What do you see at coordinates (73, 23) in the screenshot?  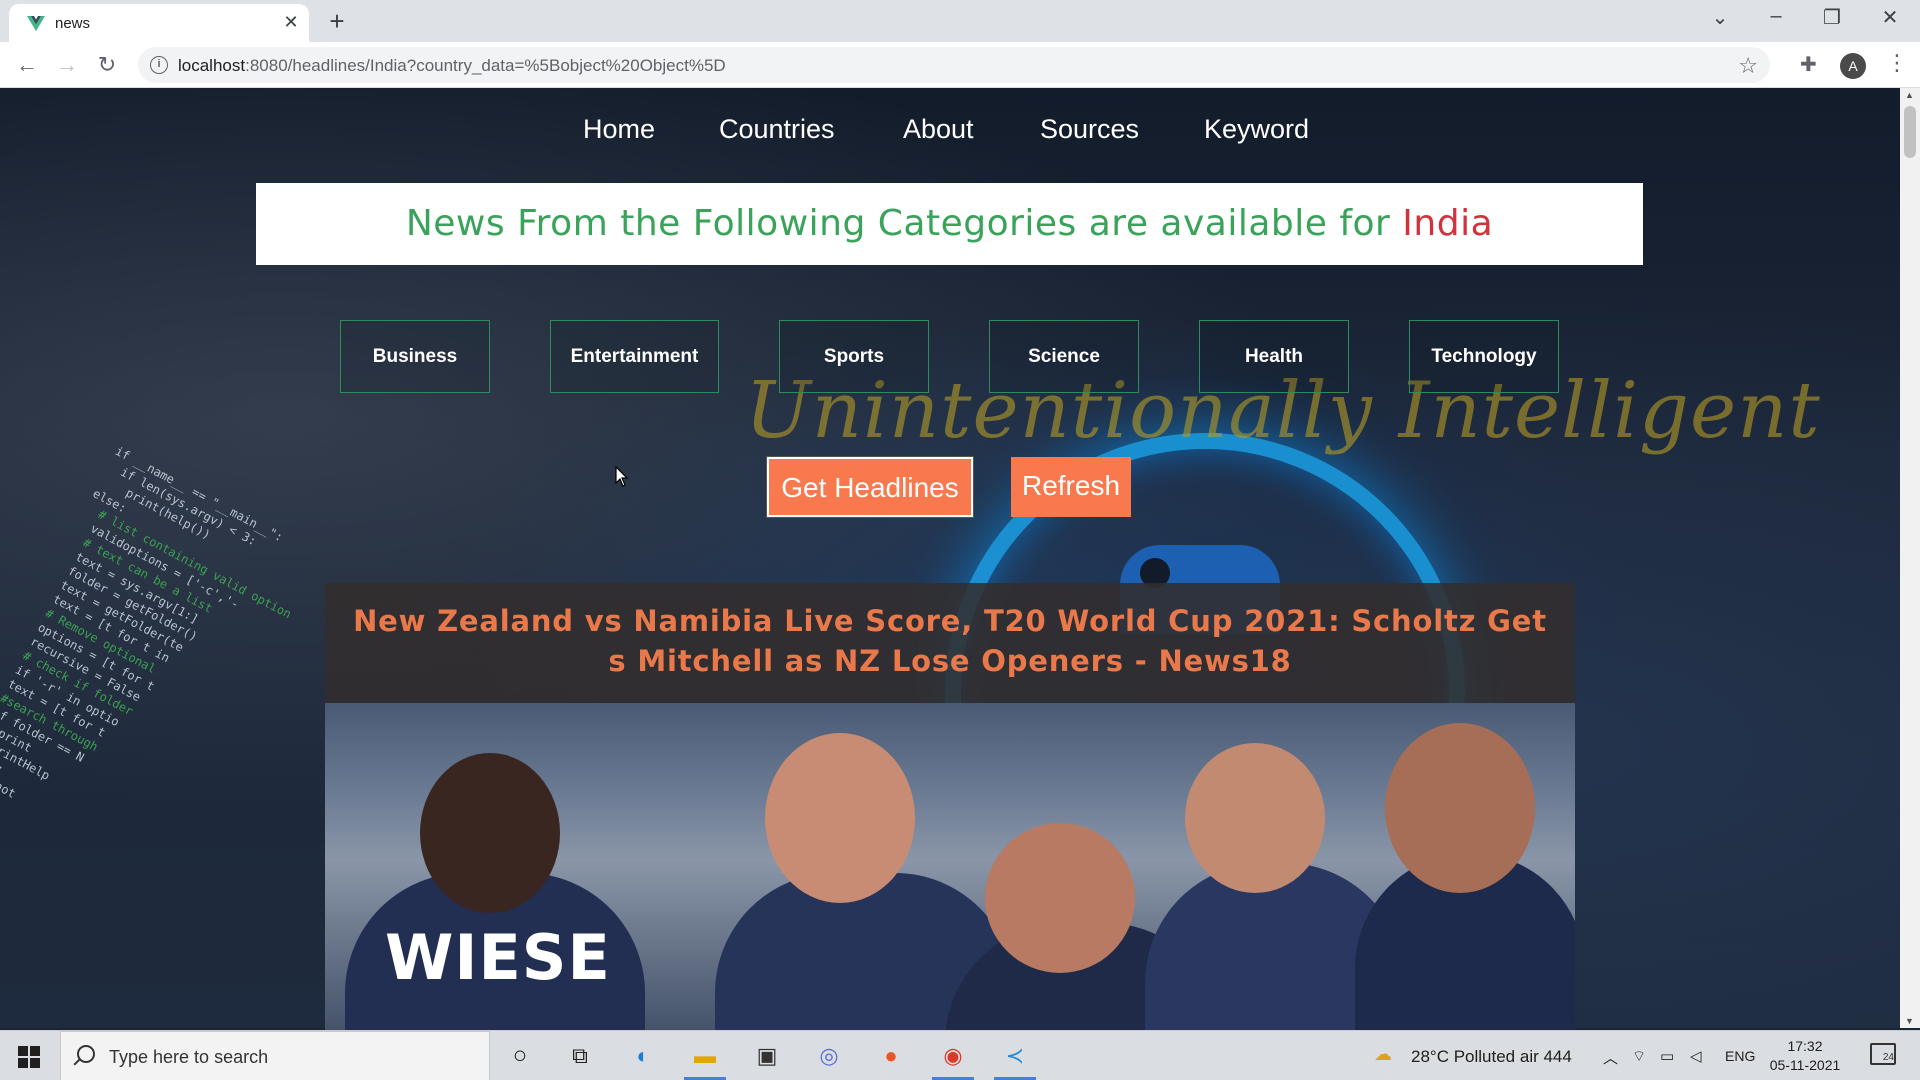 I see `tab-title: news` at bounding box center [73, 23].